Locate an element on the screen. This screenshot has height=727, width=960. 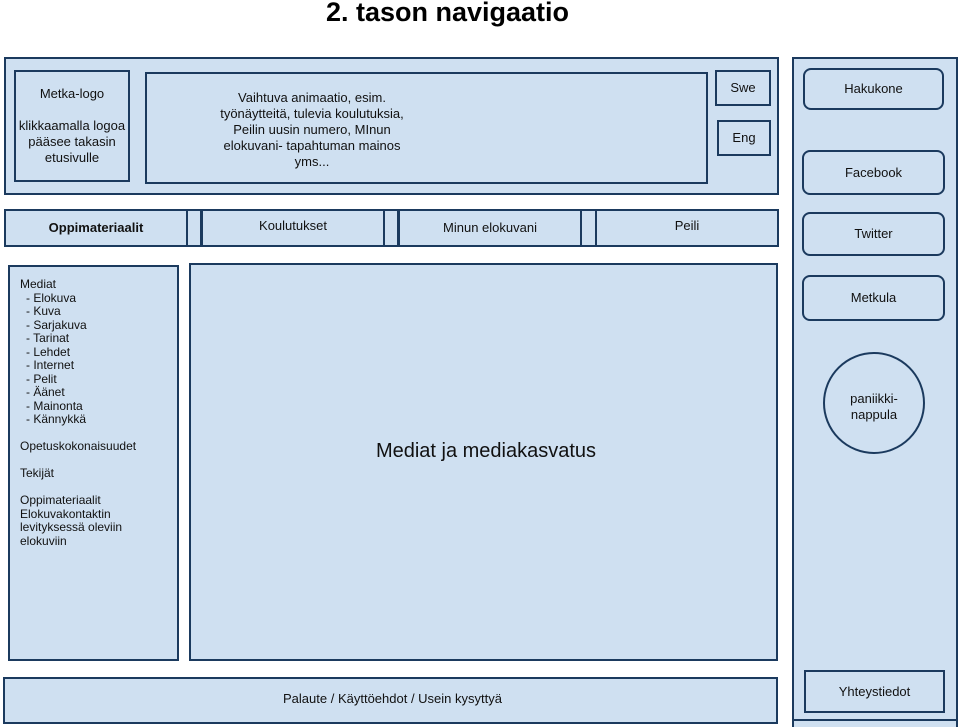
footer-links-bar: Palaute / Käyttöehdot / Usein kysyttyä is located at coordinates (390, 700).